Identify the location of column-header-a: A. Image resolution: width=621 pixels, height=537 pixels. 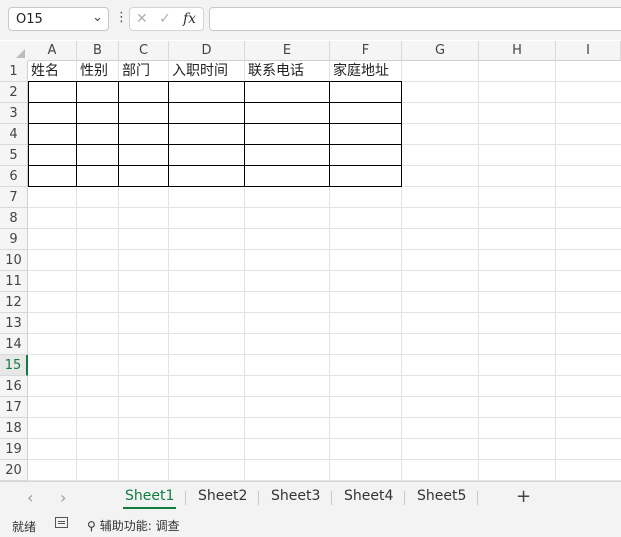
(52, 51).